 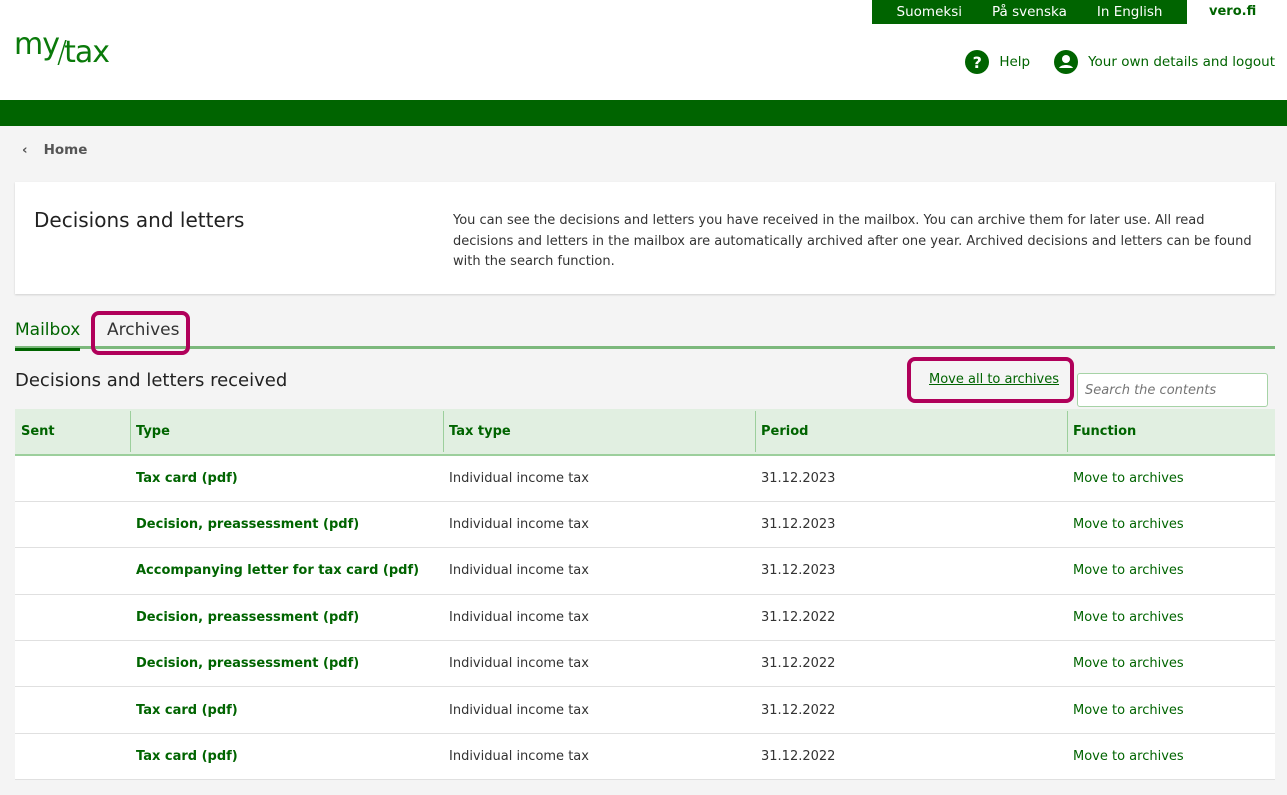 I want to click on lang-swedish: På svenska, so click(x=1029, y=12).